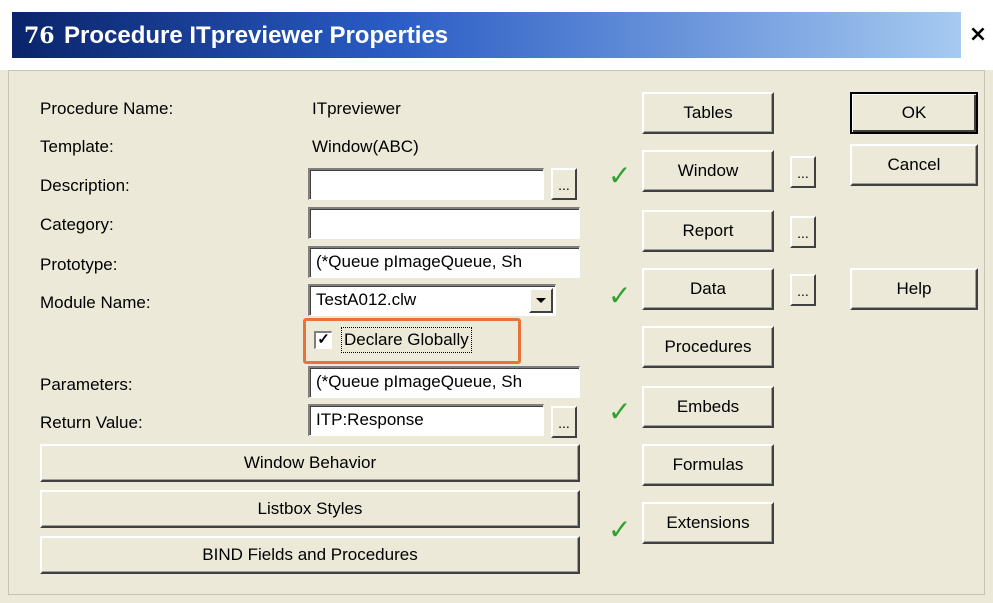 The height and width of the screenshot is (603, 993). What do you see at coordinates (914, 165) in the screenshot?
I see `cancel-button: Cancel` at bounding box center [914, 165].